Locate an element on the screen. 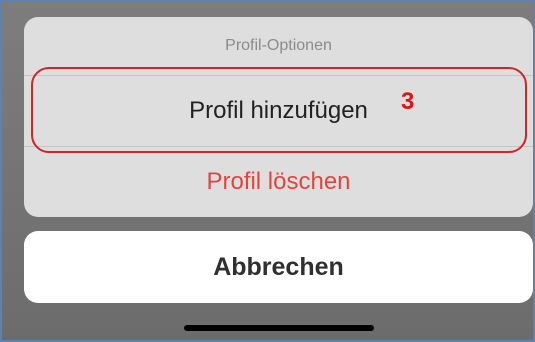 This screenshot has width=535, height=342. home-indicator is located at coordinates (279, 328).